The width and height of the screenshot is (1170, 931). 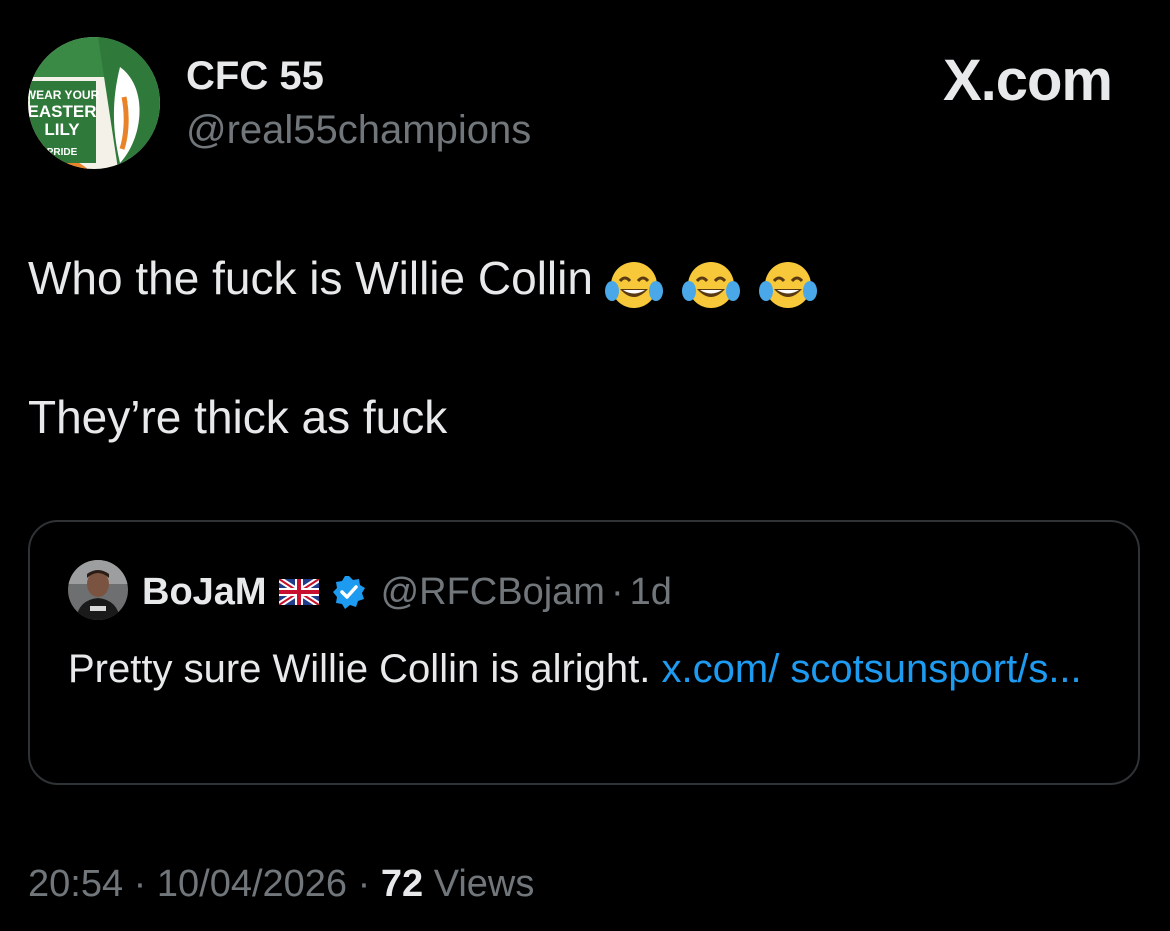 I want to click on quoted-author-avatar, so click(x=98, y=590).